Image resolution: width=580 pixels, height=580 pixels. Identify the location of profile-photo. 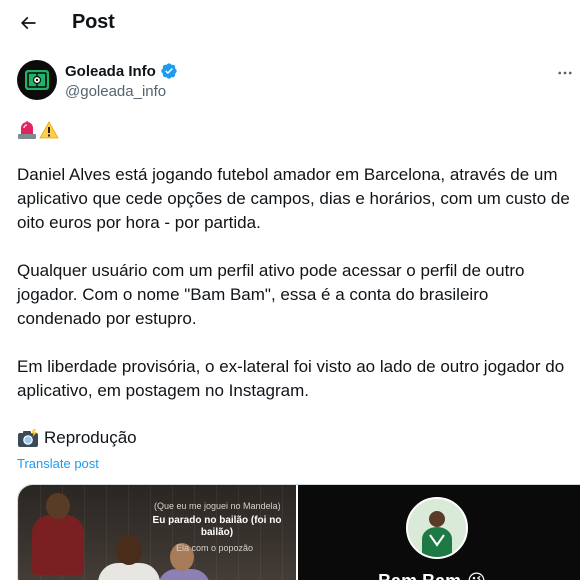
(437, 528).